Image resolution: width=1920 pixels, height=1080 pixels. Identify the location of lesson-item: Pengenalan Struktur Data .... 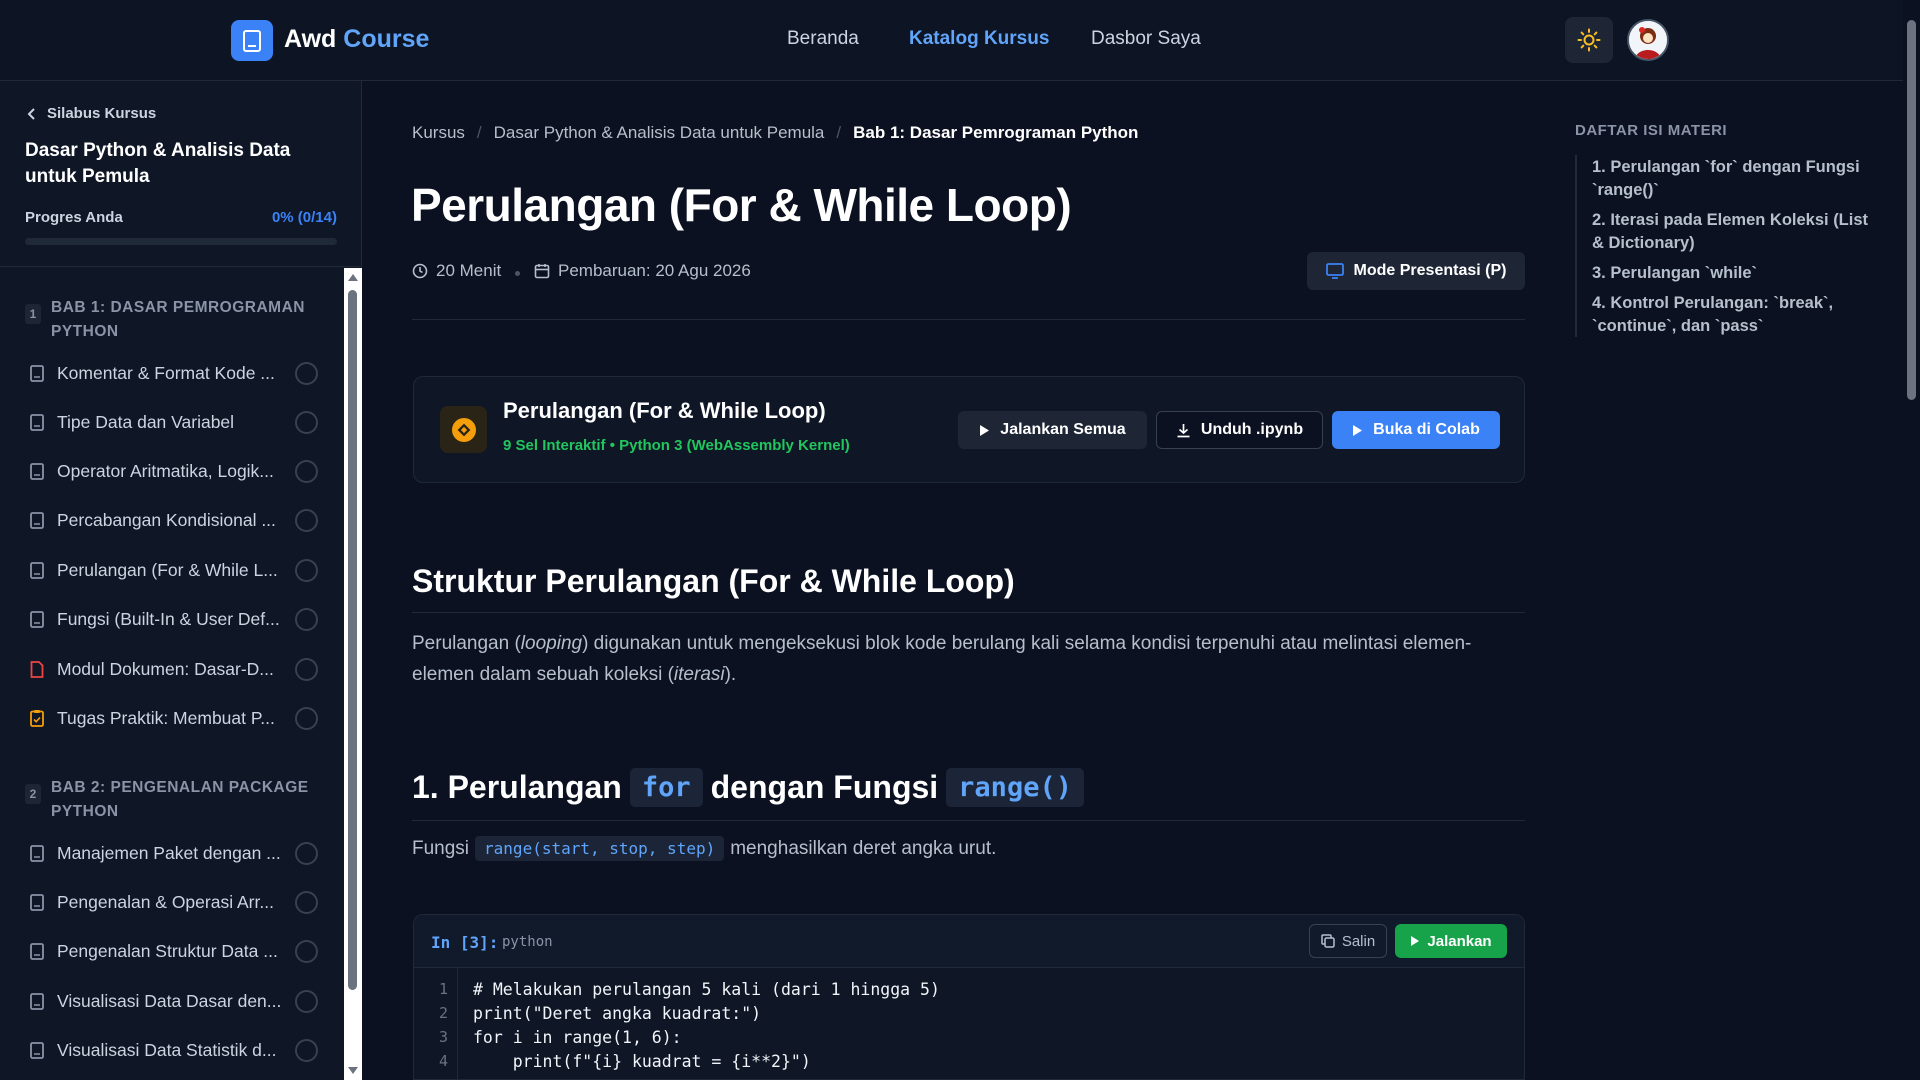
(173, 951).